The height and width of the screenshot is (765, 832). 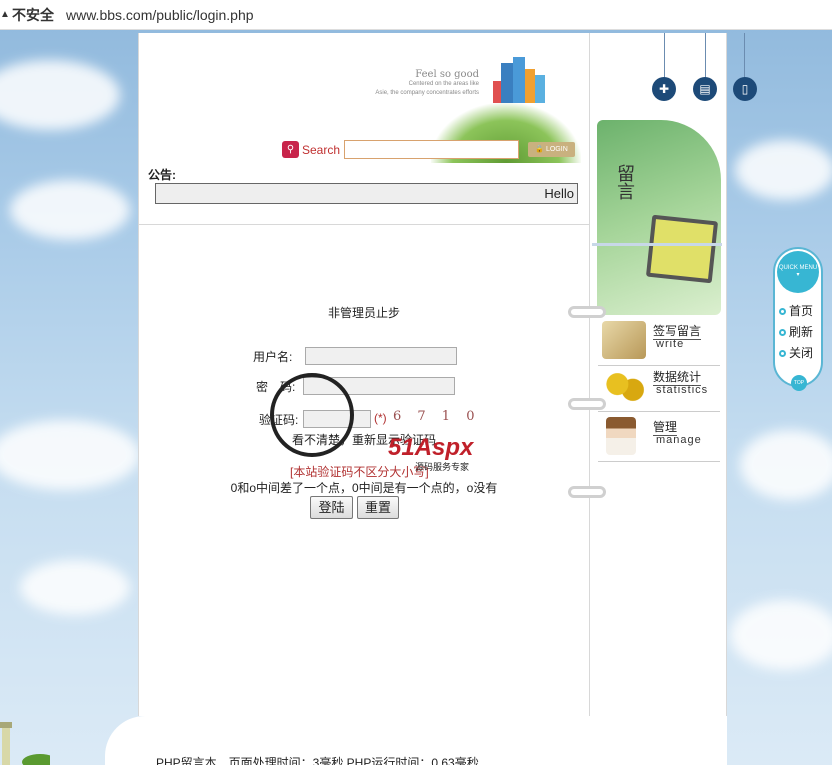 I want to click on quick-menu-label: 关闭, so click(x=801, y=353).